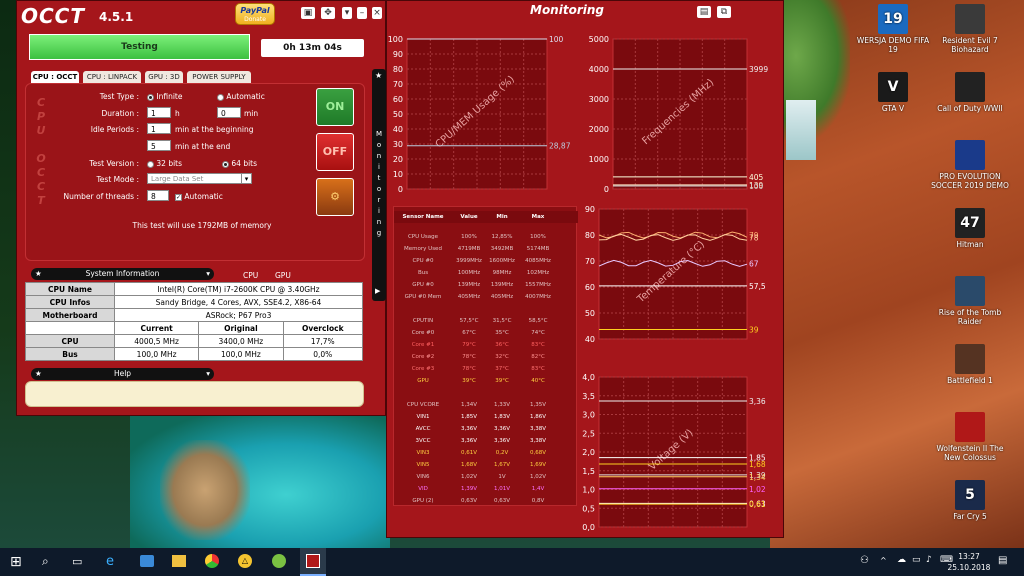 This screenshot has width=1024, height=576. What do you see at coordinates (502, 453) in the screenshot?
I see `sensor-cell: 0,2V` at bounding box center [502, 453].